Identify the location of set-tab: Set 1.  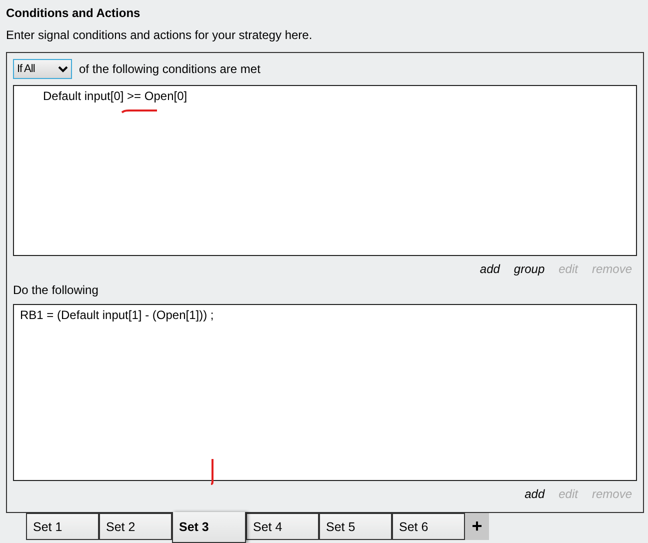
(62, 526).